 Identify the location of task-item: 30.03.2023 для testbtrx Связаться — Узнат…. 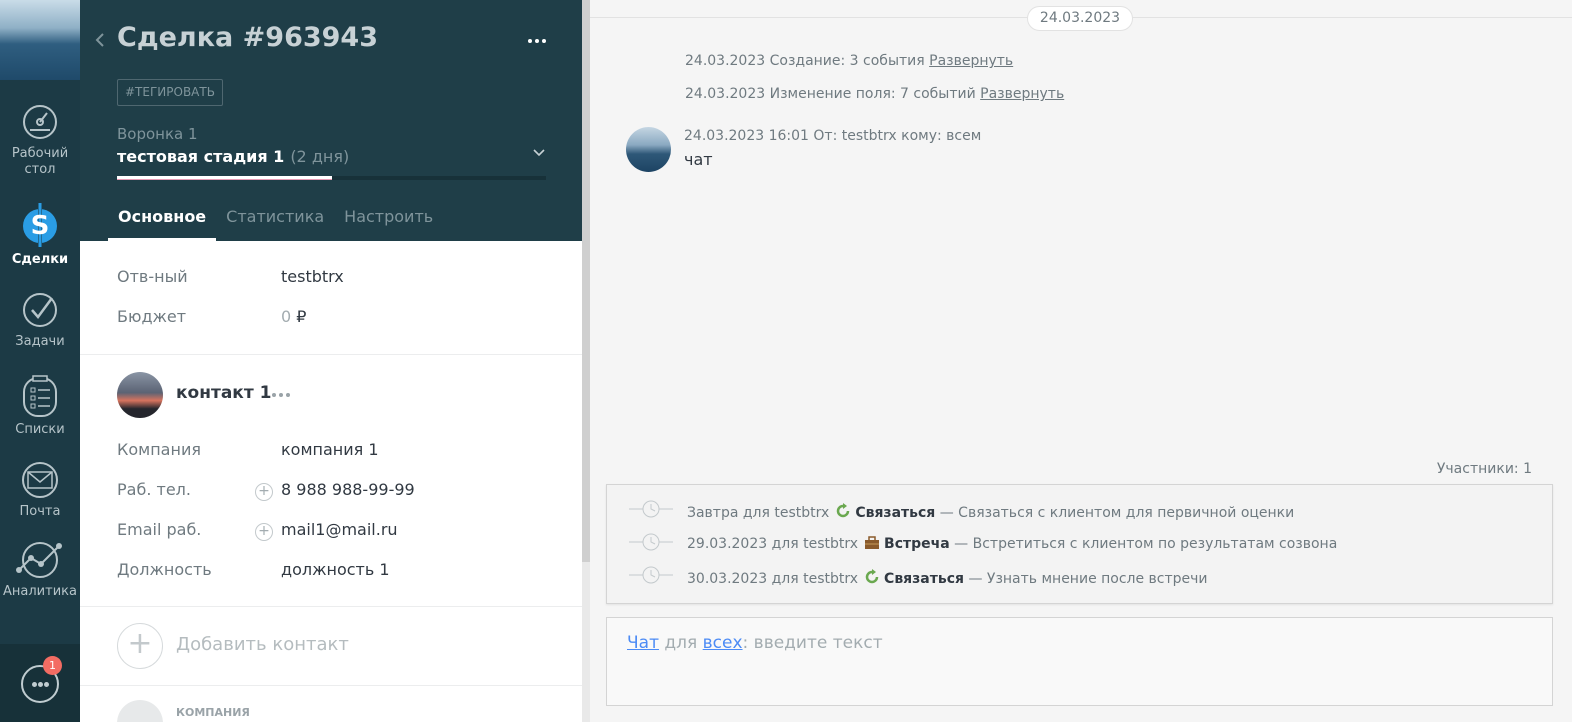
(1079, 578).